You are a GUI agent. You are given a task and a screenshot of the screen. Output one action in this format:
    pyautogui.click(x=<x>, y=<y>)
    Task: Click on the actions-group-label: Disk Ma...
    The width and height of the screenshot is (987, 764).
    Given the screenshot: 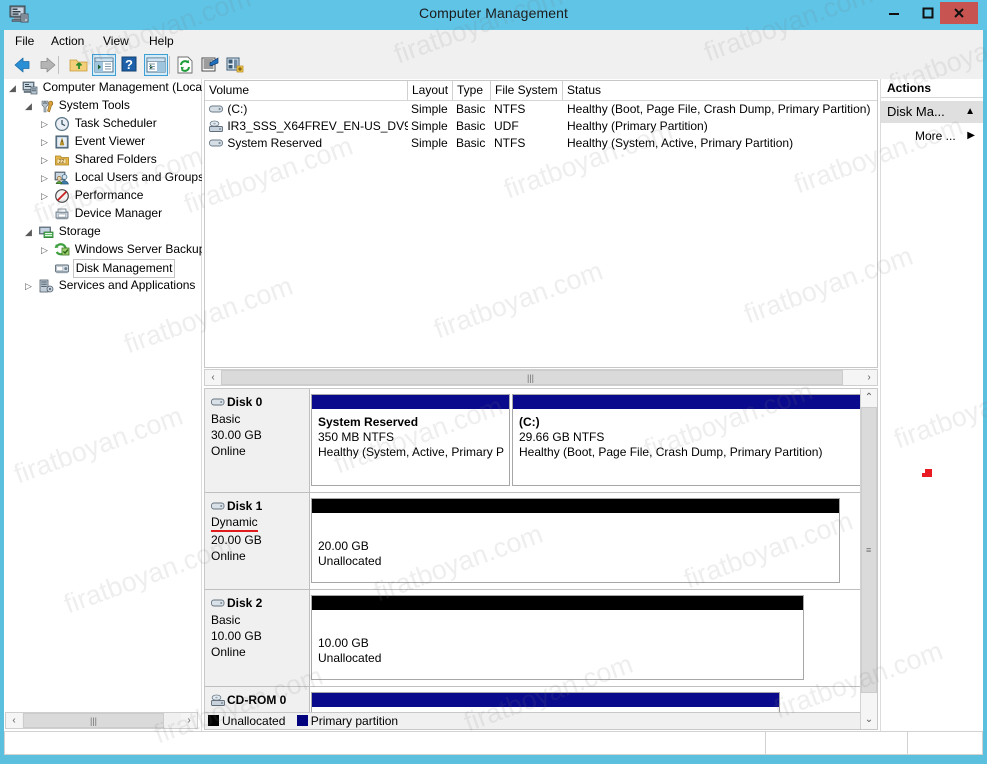 What is the action you would take?
    pyautogui.click(x=916, y=111)
    